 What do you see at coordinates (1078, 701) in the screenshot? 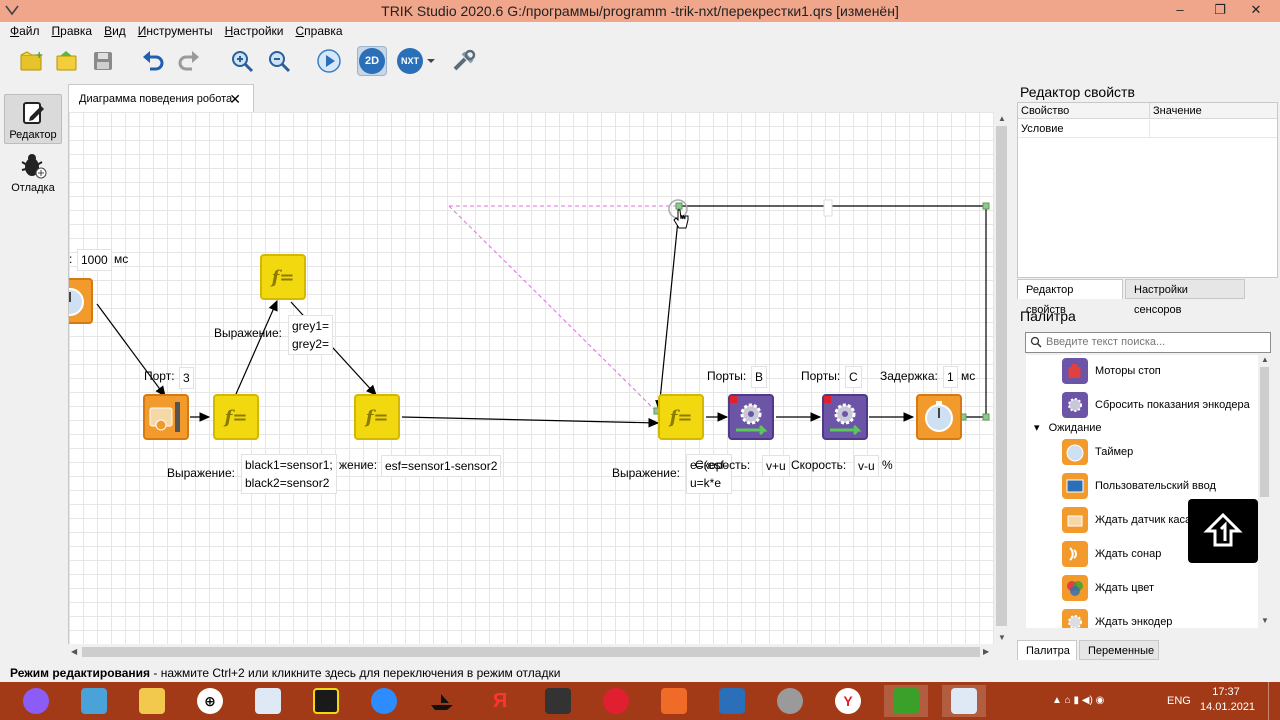
I see `tray-icons: ▲ ⌂ ▮ ◀) ◉` at bounding box center [1078, 701].